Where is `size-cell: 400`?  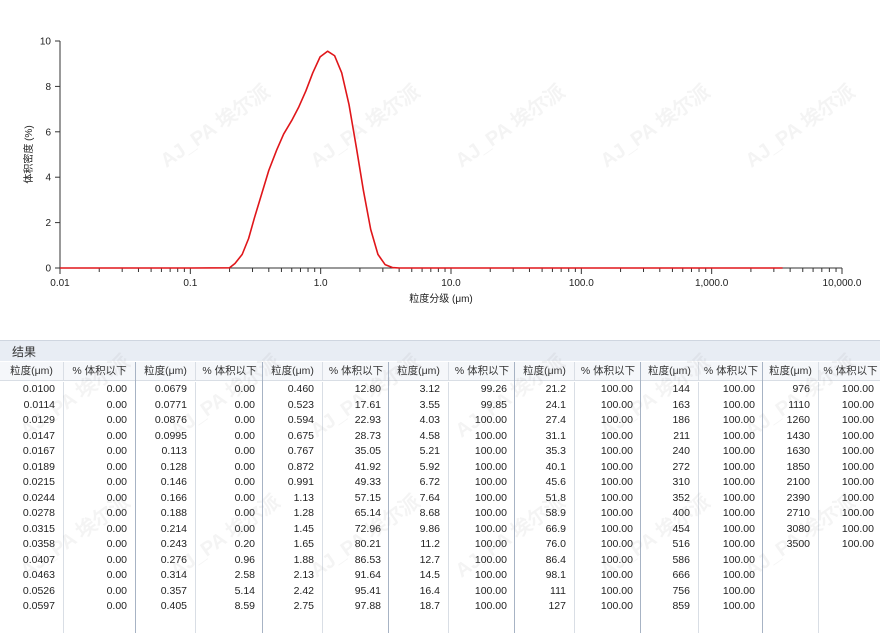 size-cell: 400 is located at coordinates (681, 513).